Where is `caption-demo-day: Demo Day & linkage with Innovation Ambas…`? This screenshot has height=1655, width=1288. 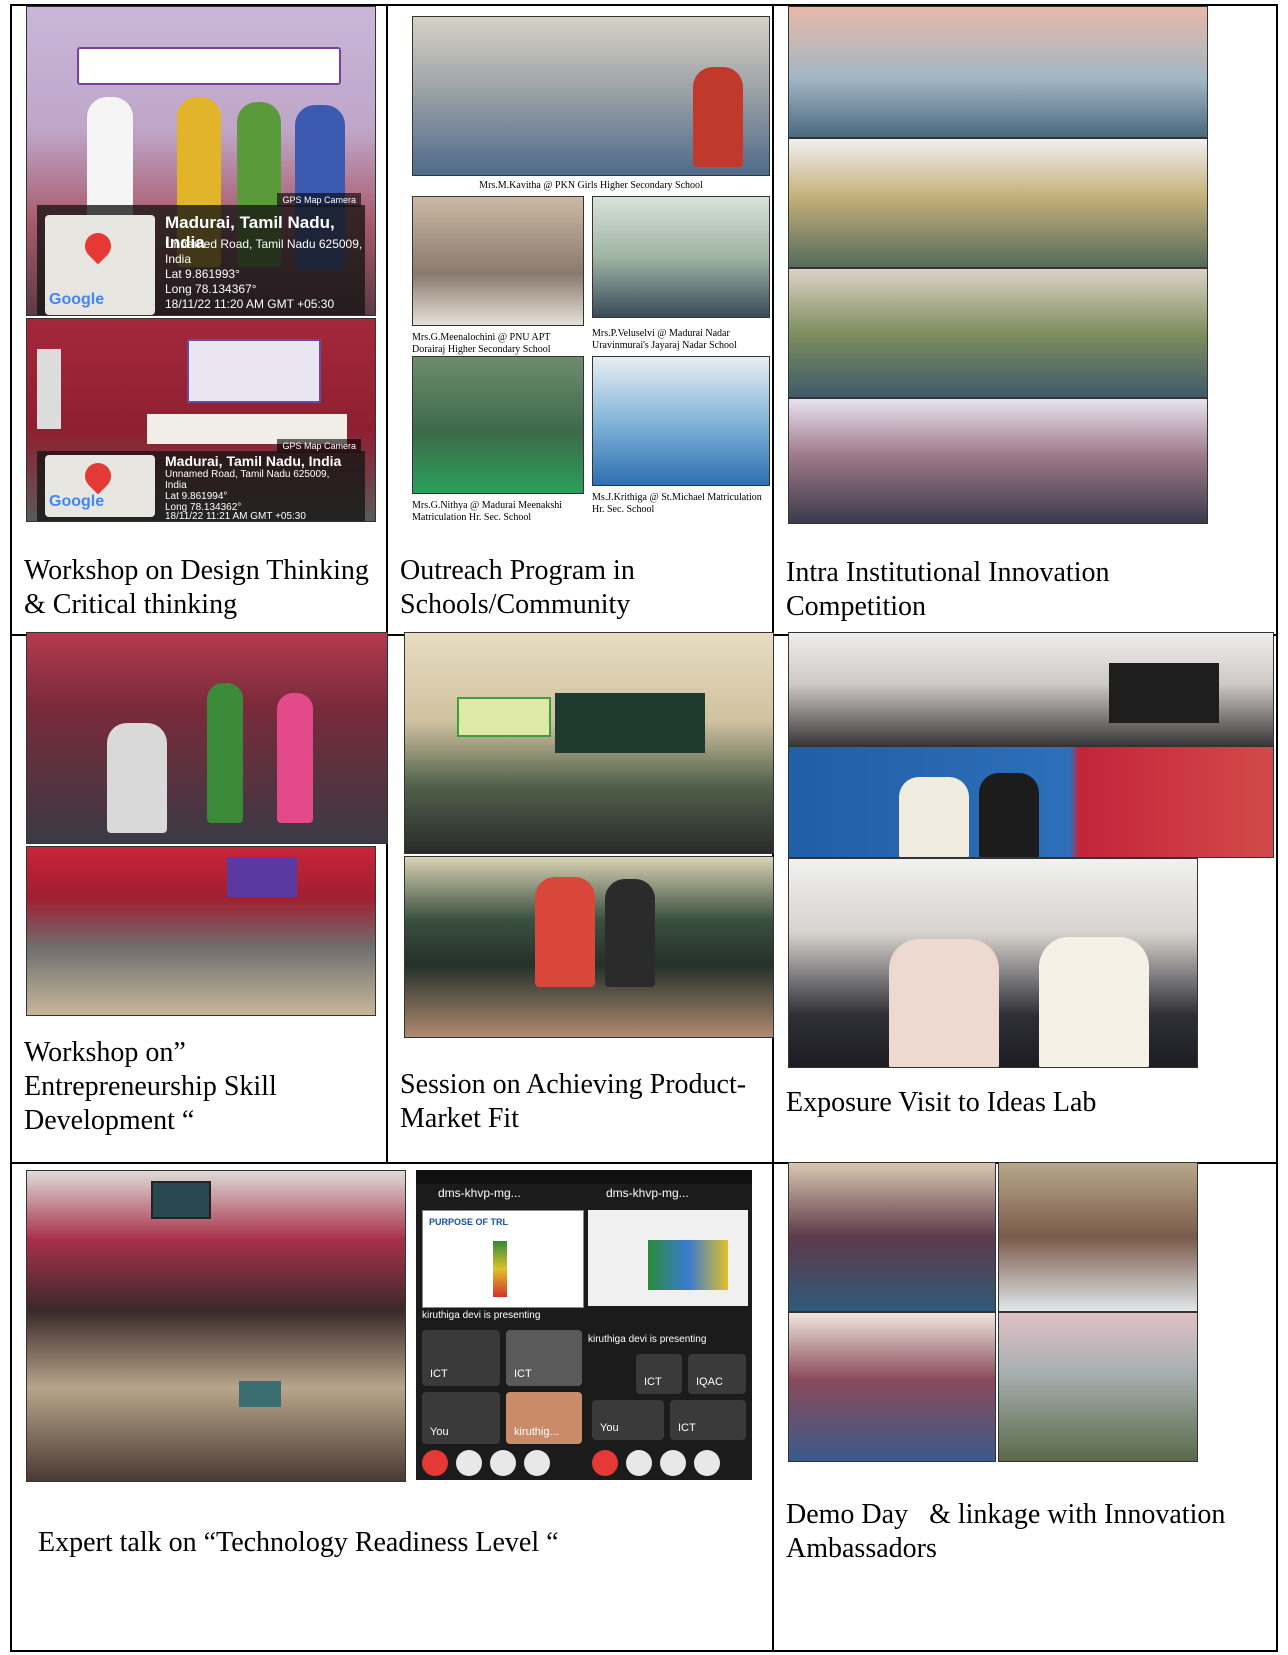 caption-demo-day: Demo Day & linkage with Innovation Ambas… is located at coordinates (1008, 1531).